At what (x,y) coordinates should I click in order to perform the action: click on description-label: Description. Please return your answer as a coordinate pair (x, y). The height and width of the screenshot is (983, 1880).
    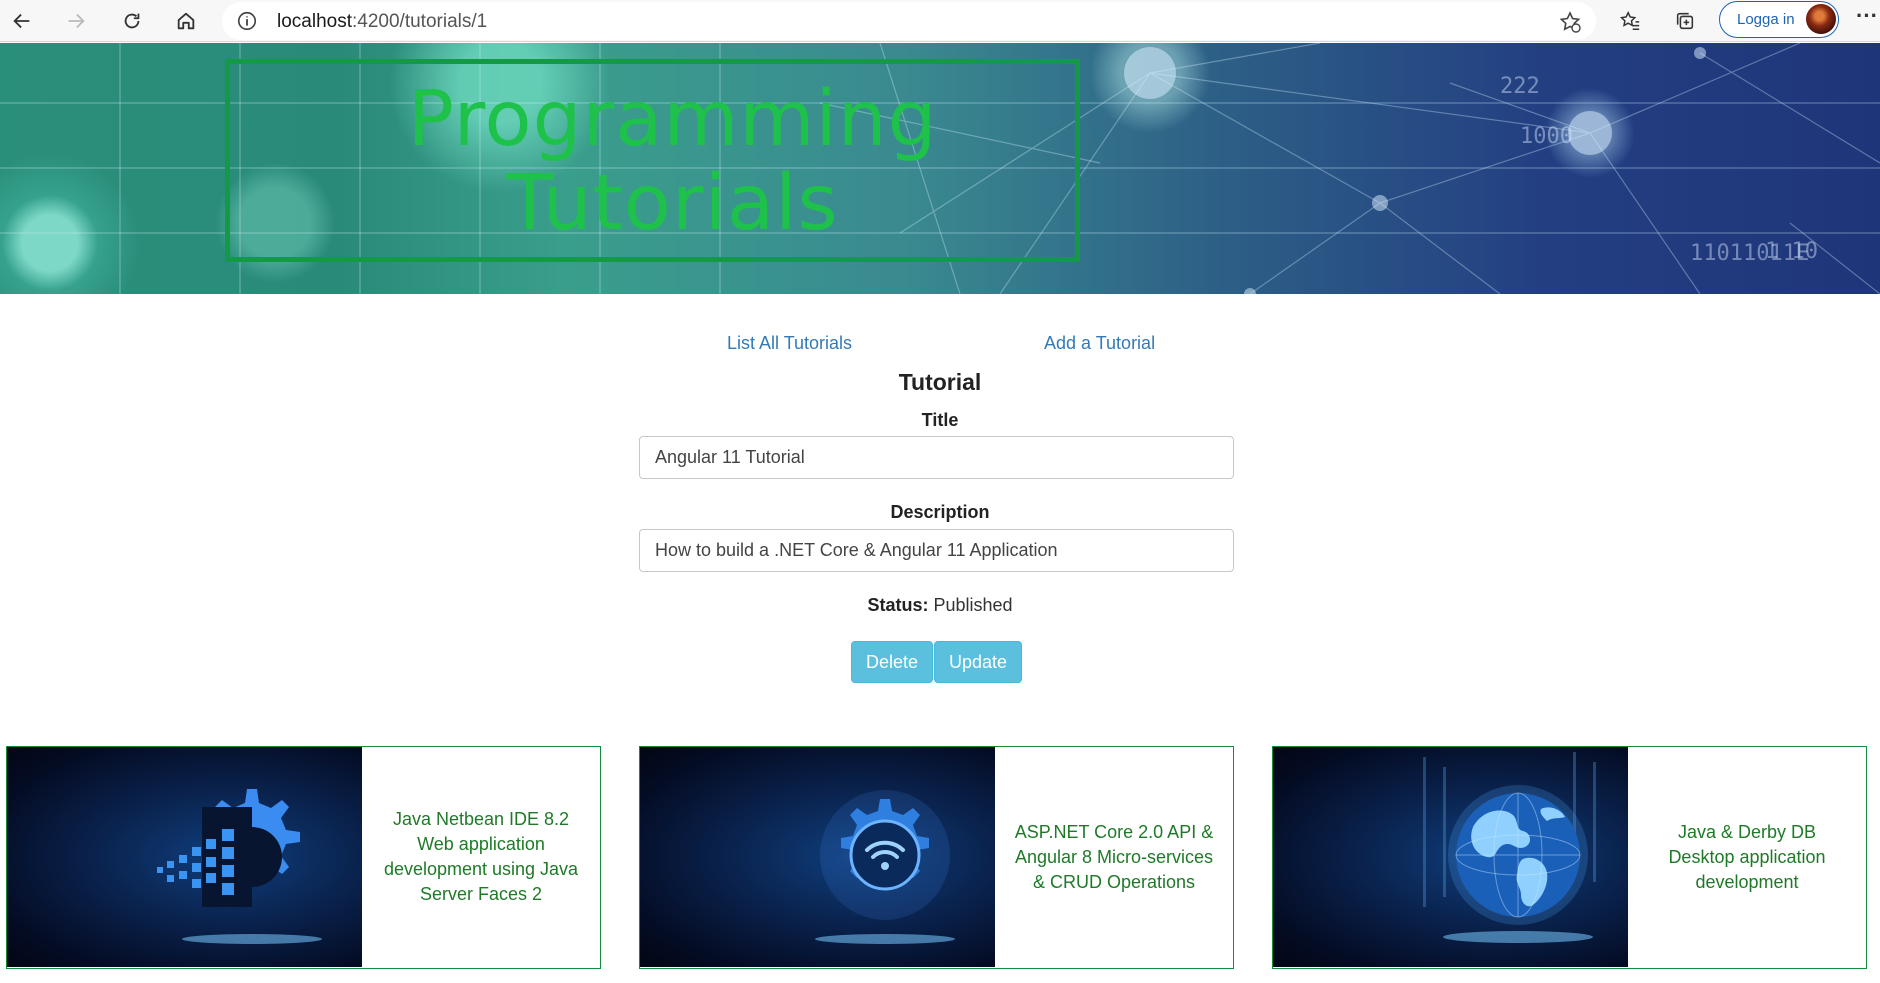
    Looking at the image, I should click on (940, 512).